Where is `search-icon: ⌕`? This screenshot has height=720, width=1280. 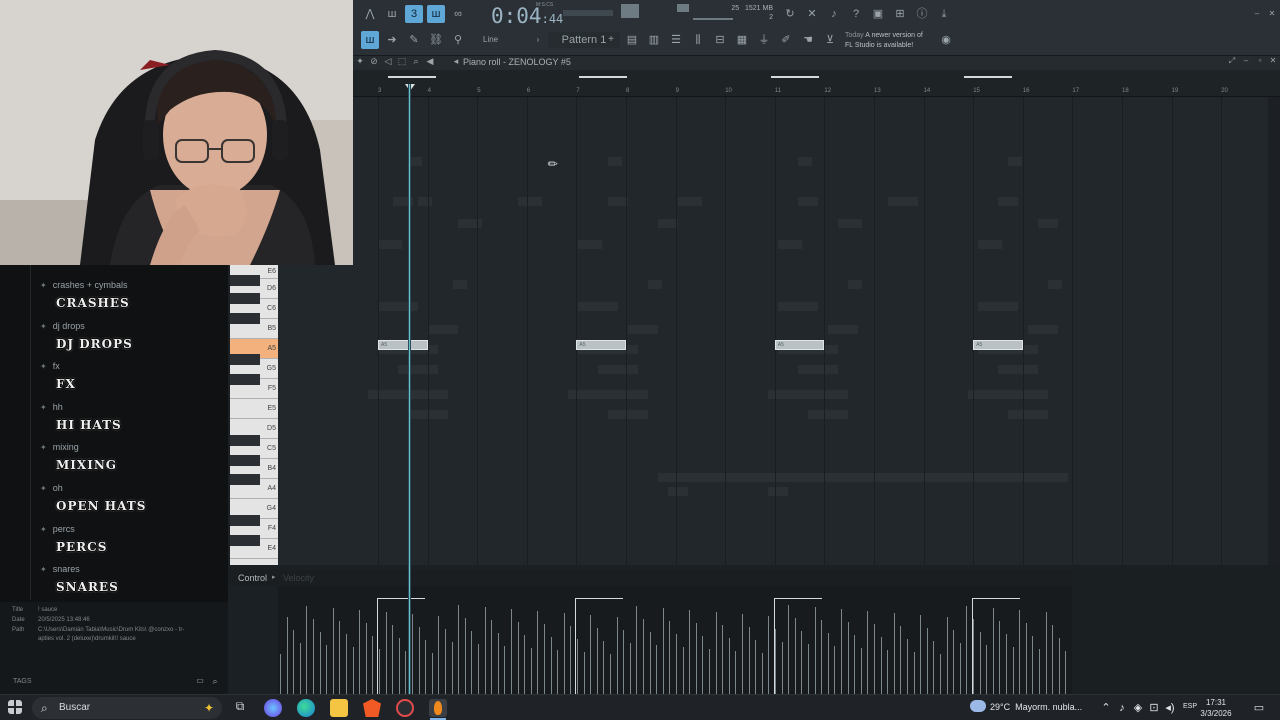 search-icon: ⌕ is located at coordinates (215, 681).